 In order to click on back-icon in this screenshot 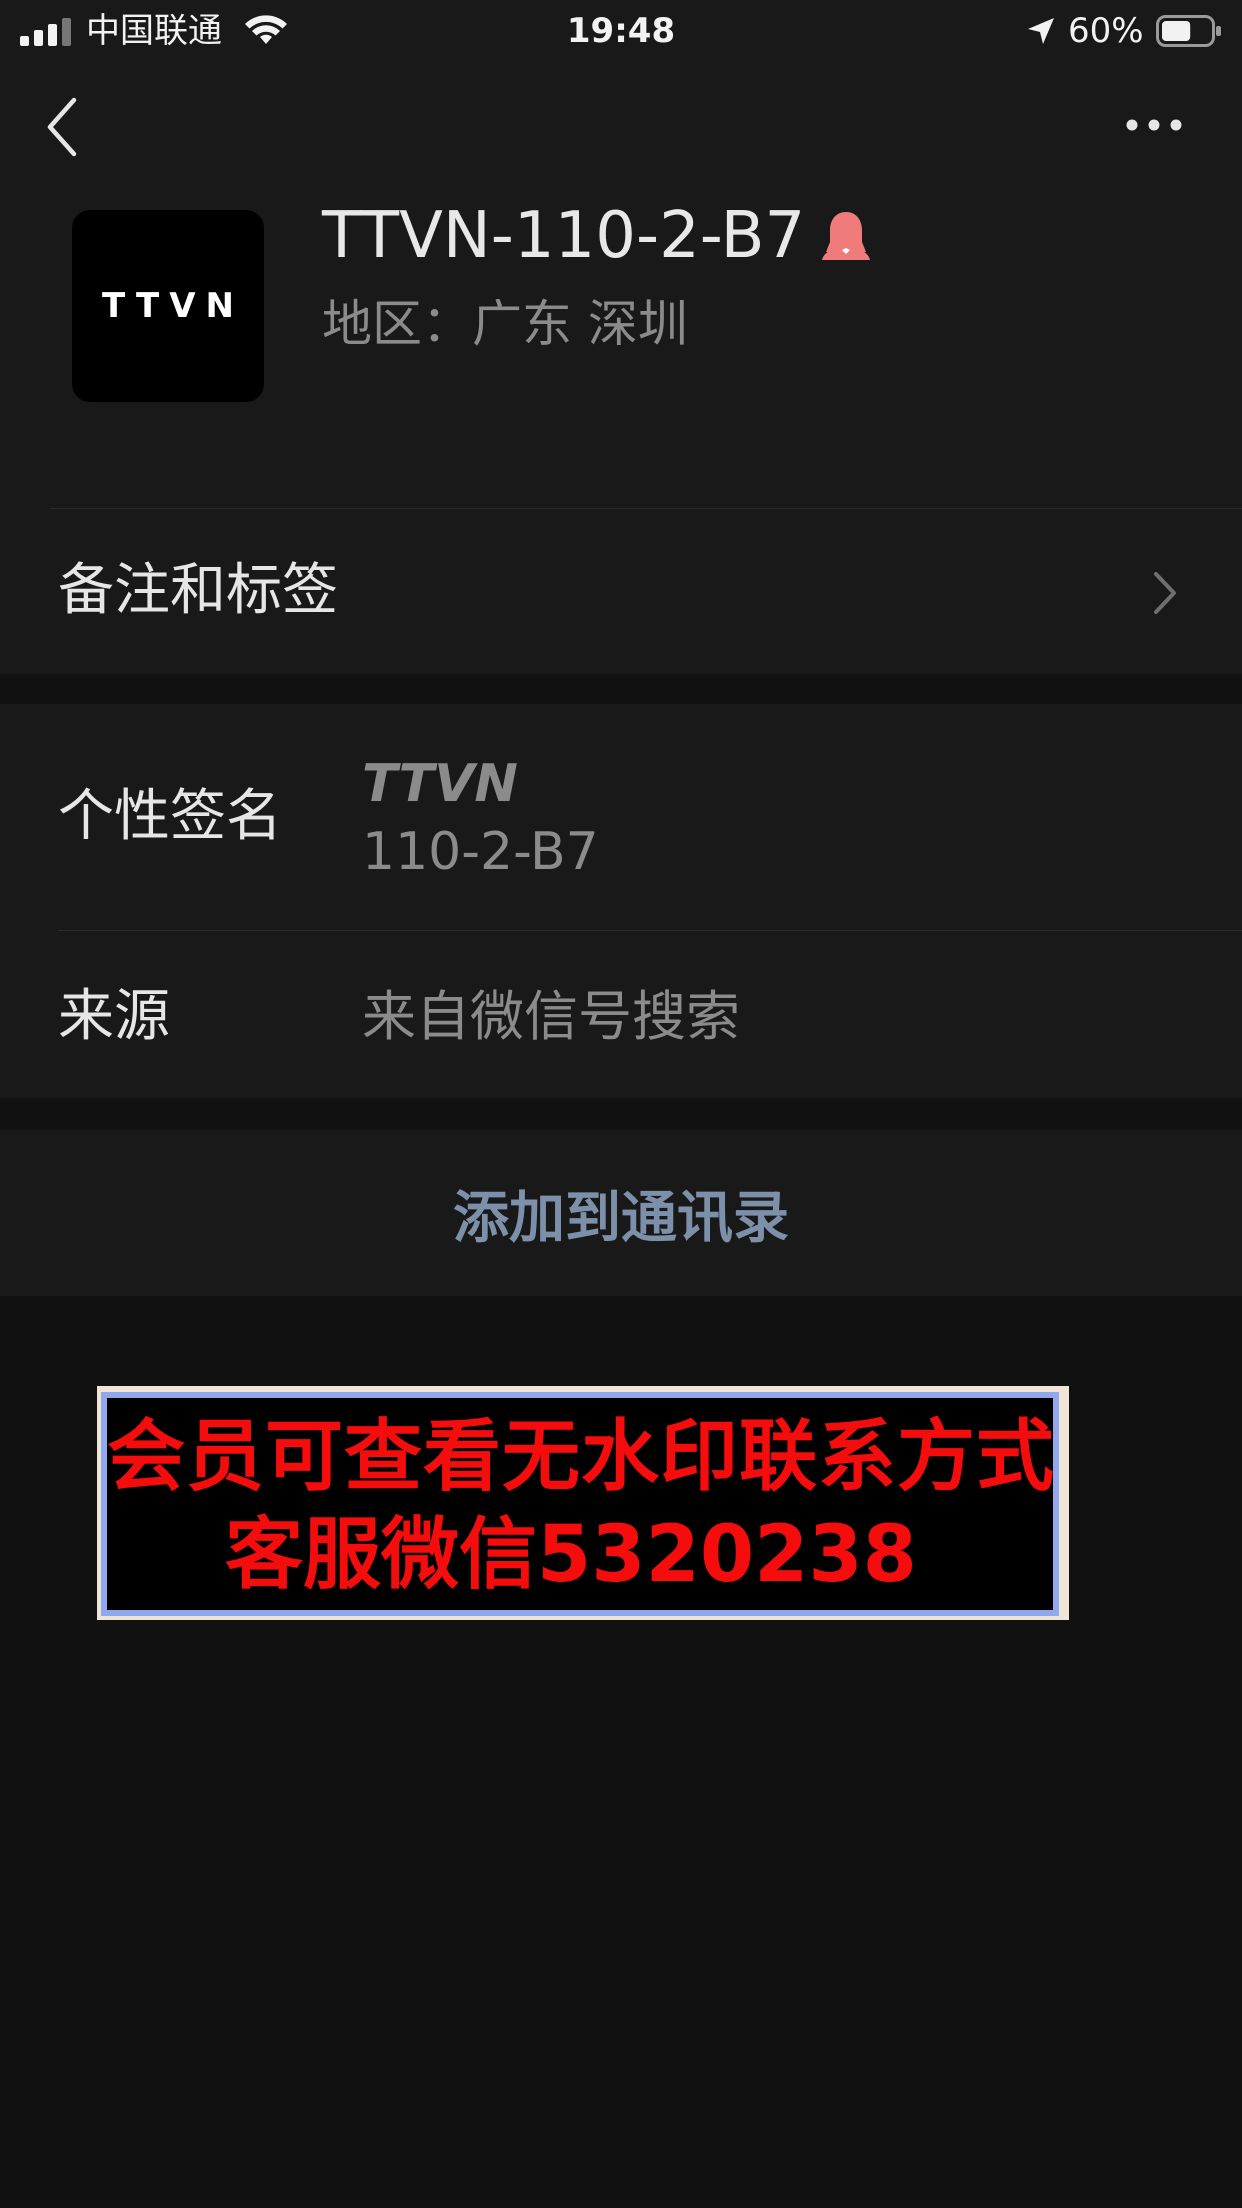, I will do `click(65, 127)`.